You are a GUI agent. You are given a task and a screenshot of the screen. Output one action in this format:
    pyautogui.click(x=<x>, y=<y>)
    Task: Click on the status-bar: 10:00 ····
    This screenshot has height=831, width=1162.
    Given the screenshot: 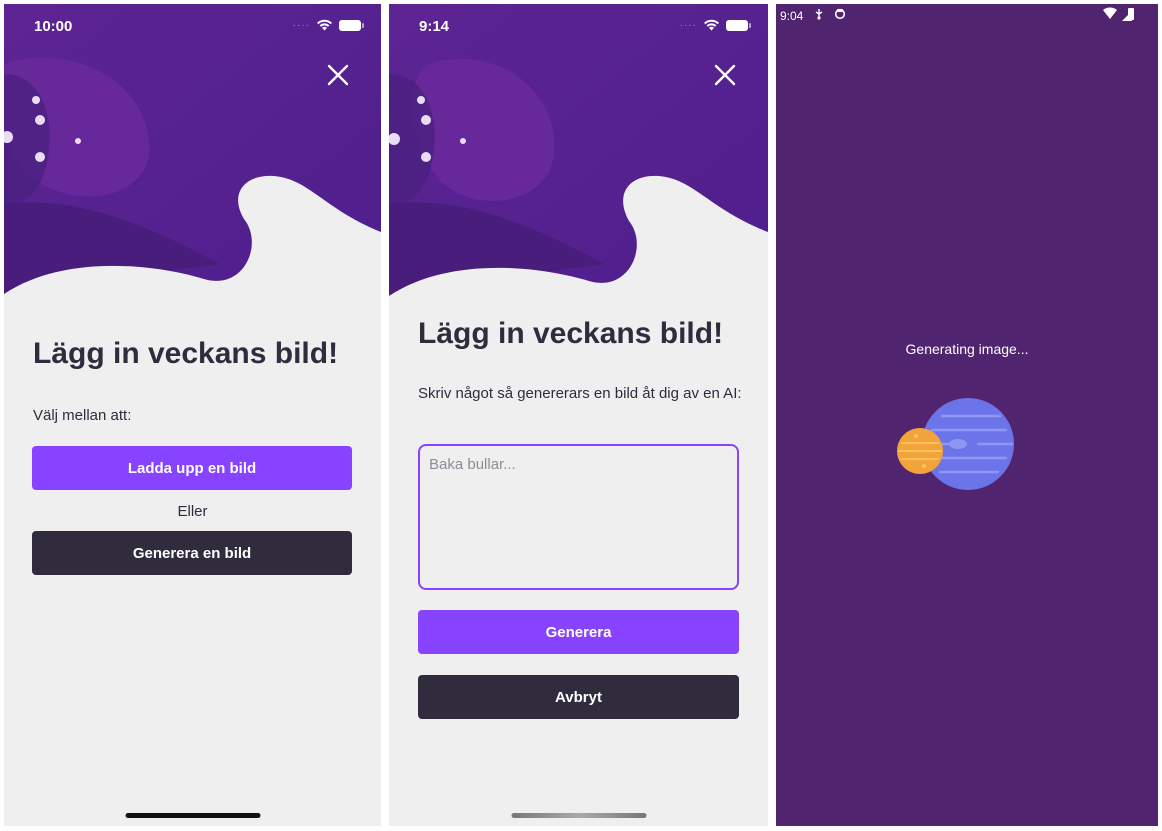 What is the action you would take?
    pyautogui.click(x=192, y=26)
    